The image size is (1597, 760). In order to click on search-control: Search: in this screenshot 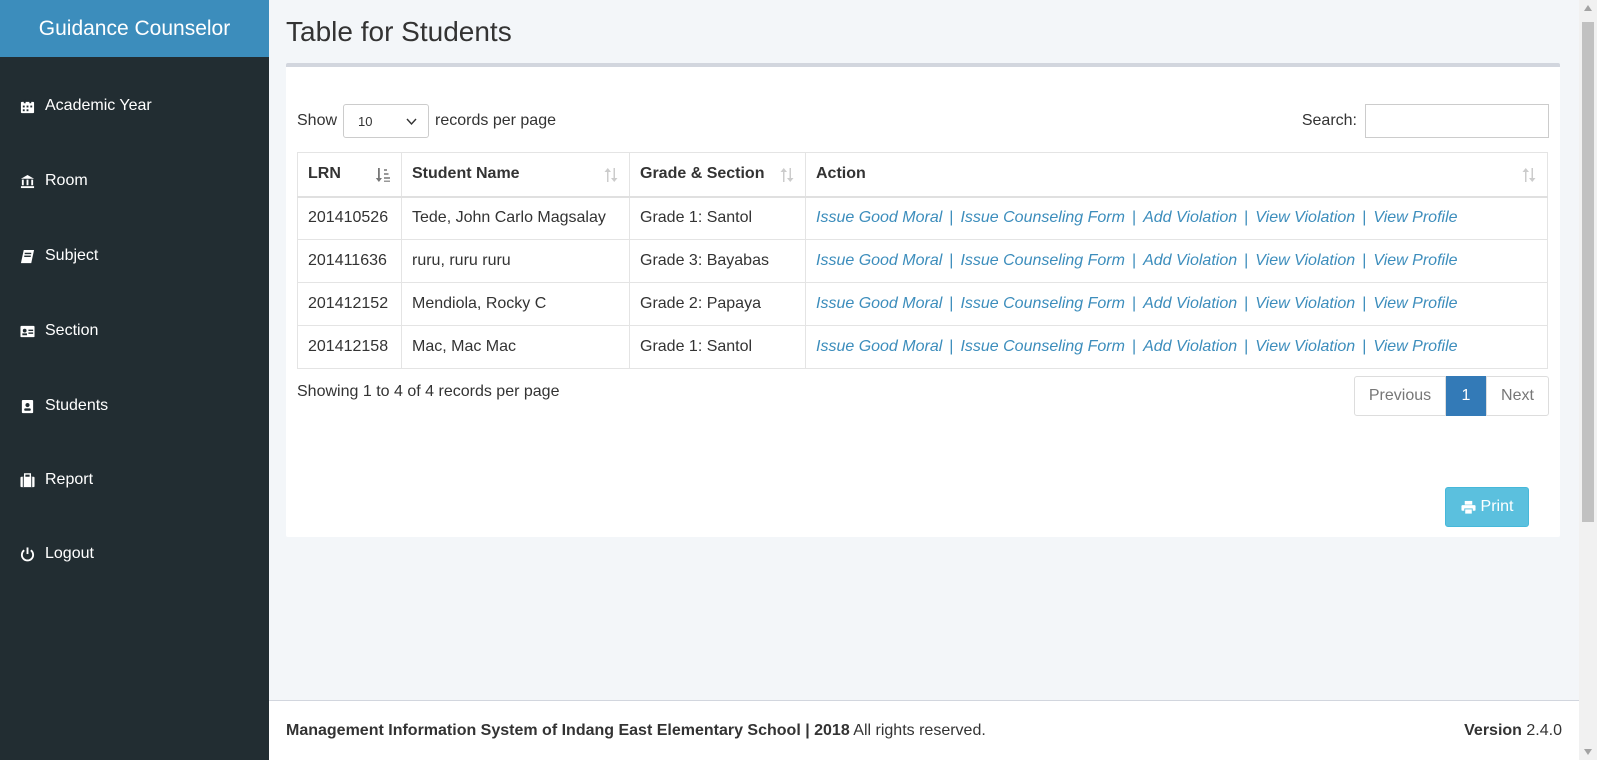, I will do `click(1425, 121)`.